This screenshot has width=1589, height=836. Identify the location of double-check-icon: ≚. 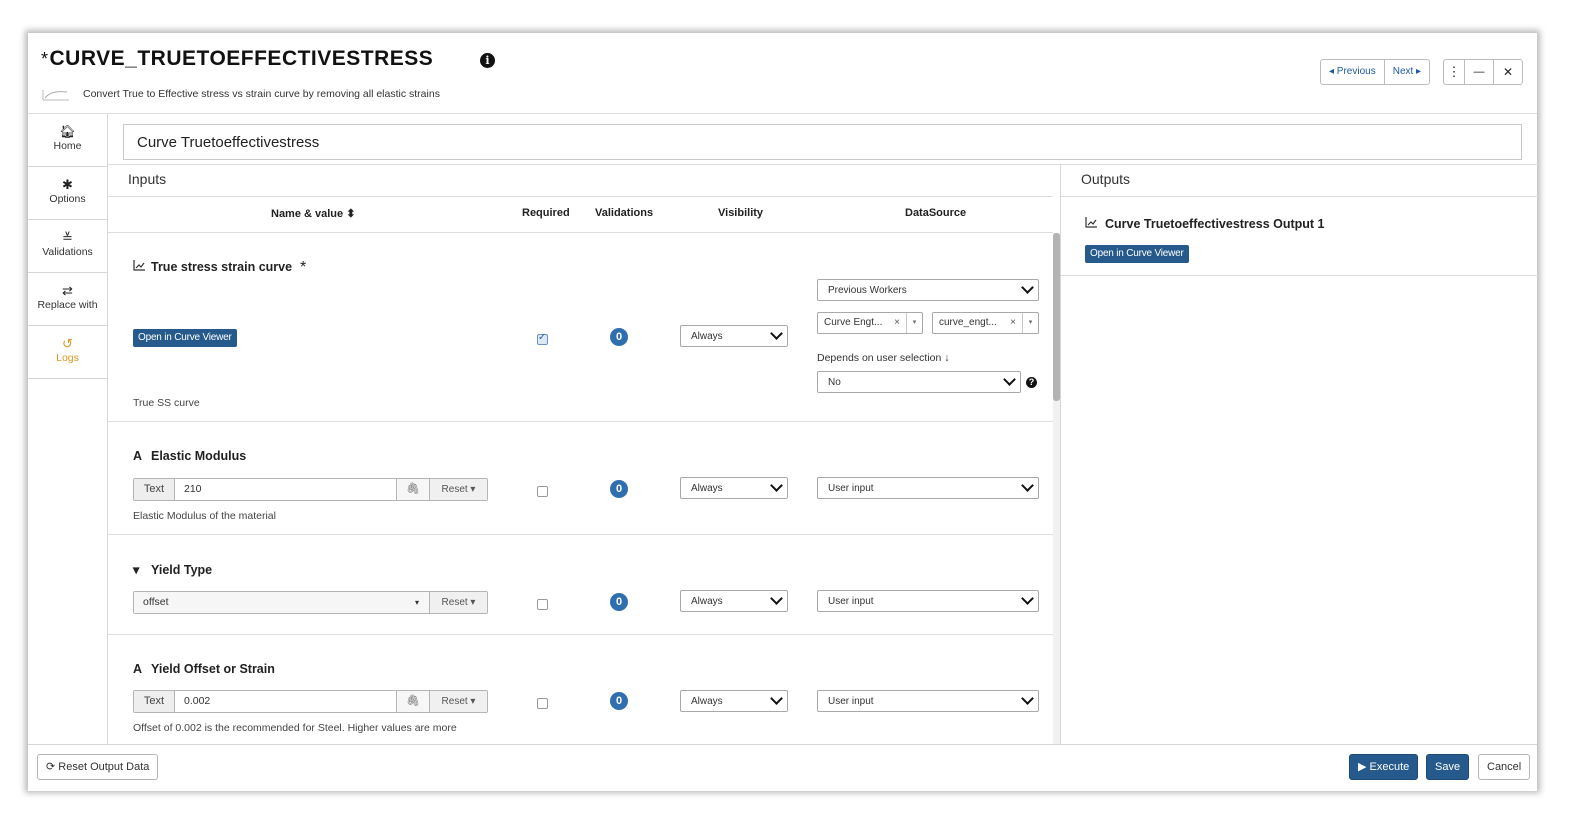
(67, 237).